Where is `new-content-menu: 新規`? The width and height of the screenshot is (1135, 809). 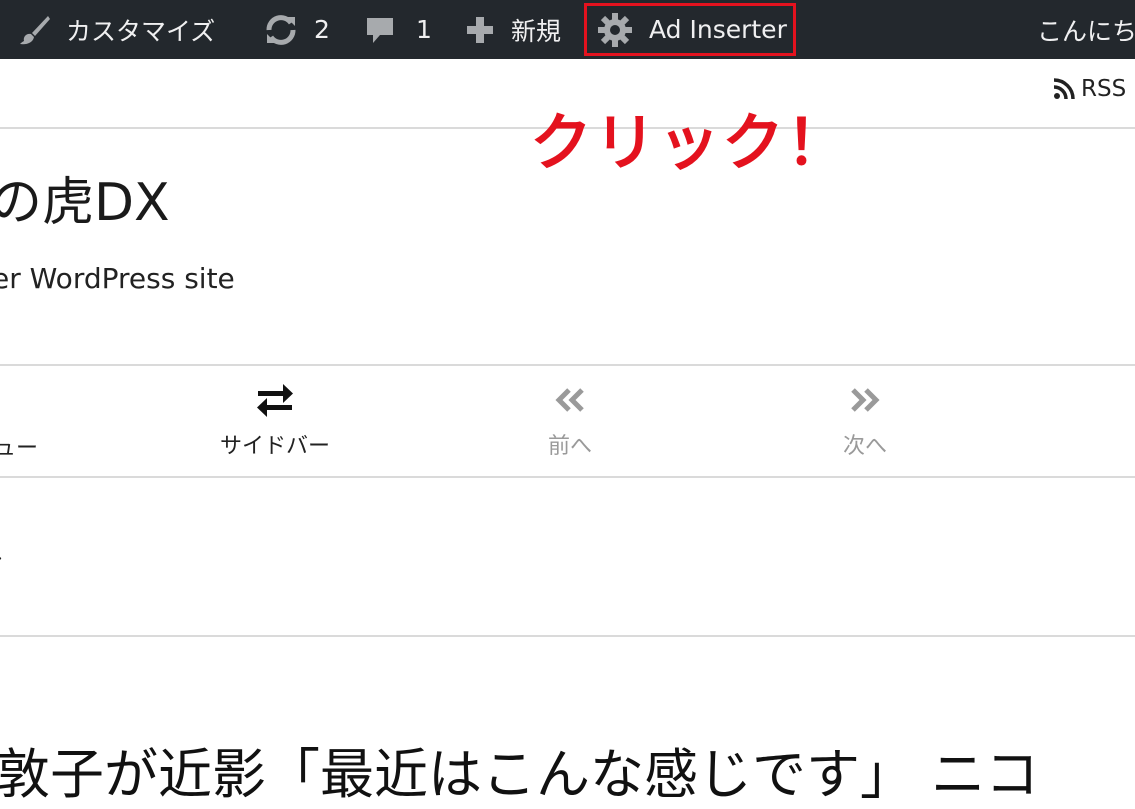
new-content-menu: 新規 is located at coordinates (513, 29).